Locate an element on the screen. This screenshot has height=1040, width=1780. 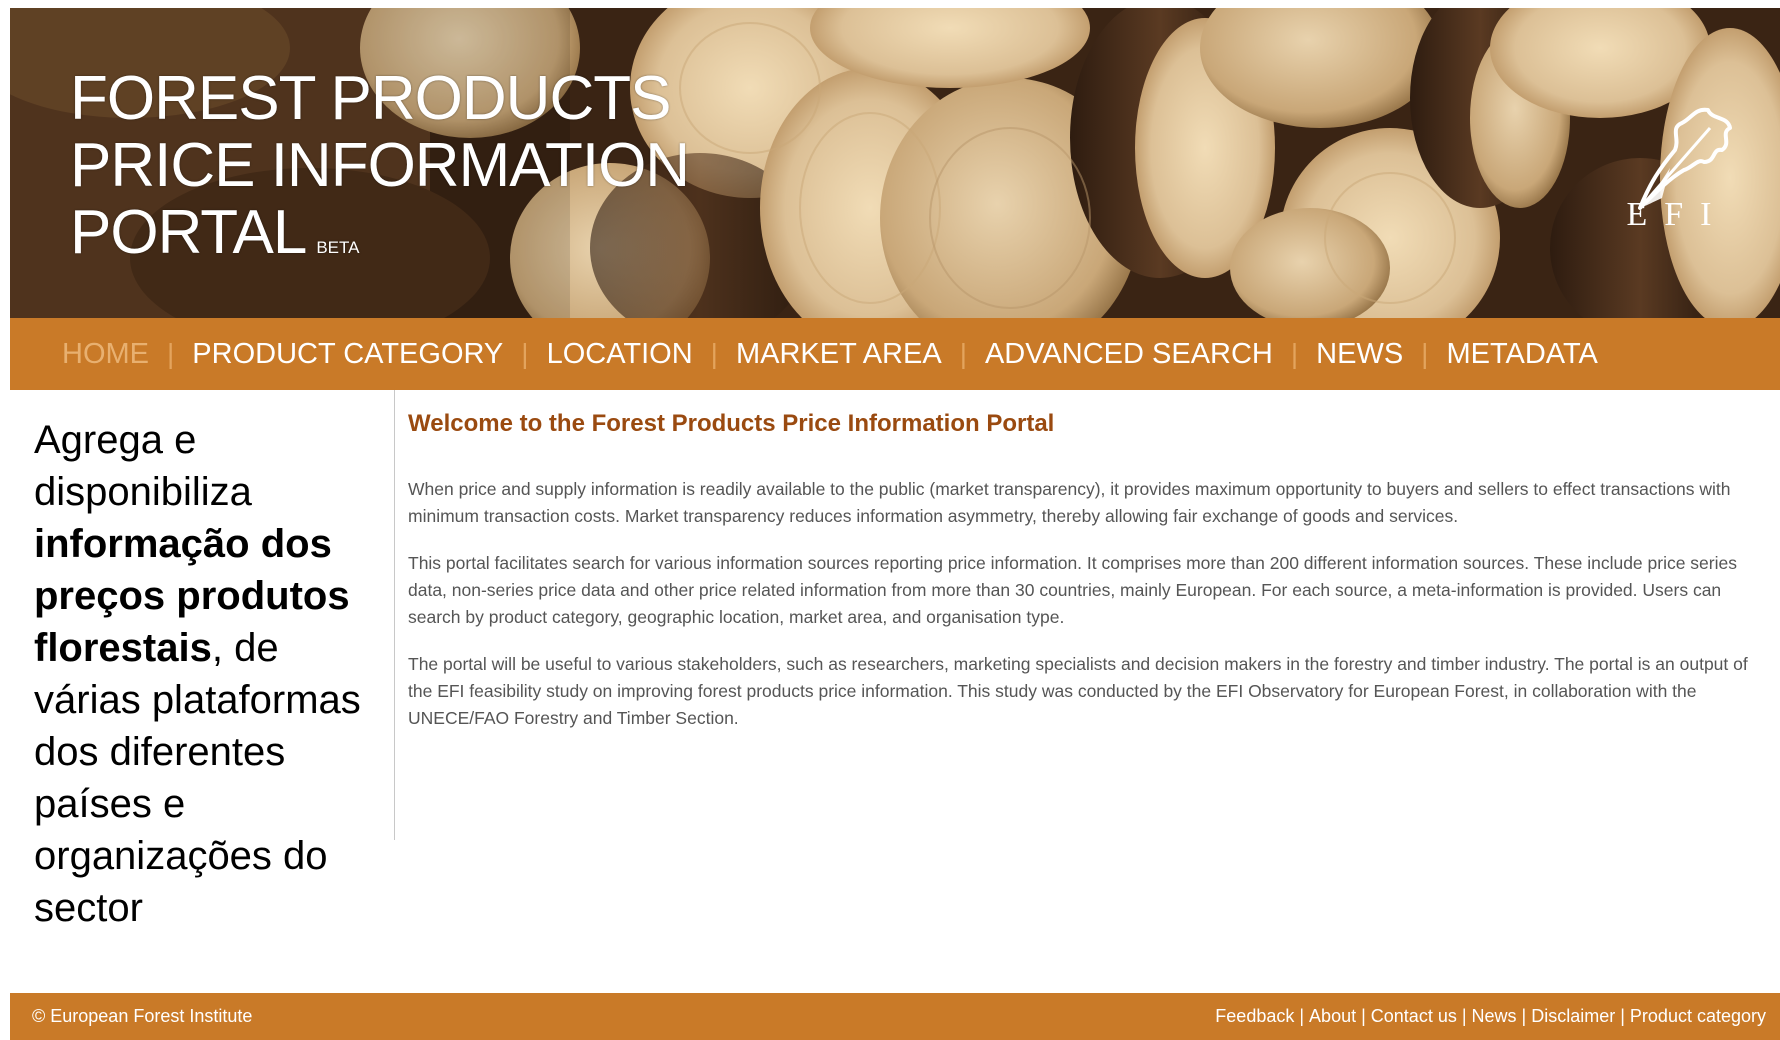
nav-metadata: METADATA is located at coordinates (1521, 354).